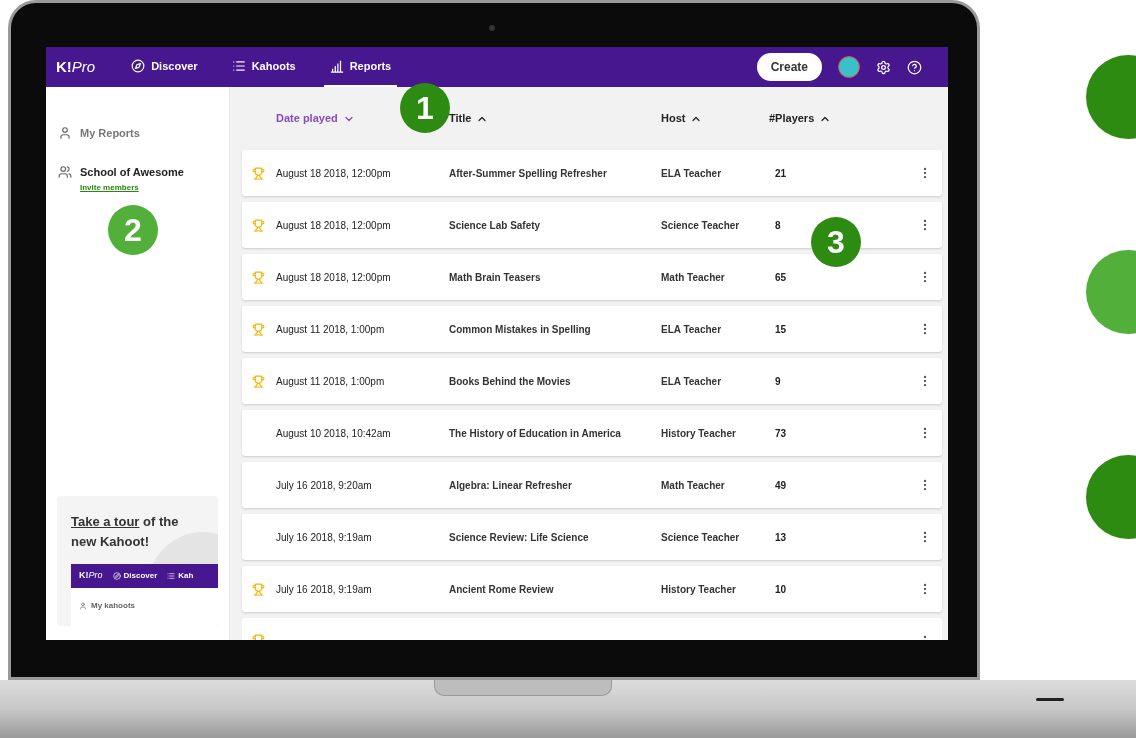 The height and width of the screenshot is (738, 1136). What do you see at coordinates (535, 433) in the screenshot?
I see `title-cell-text: The History of Education in America` at bounding box center [535, 433].